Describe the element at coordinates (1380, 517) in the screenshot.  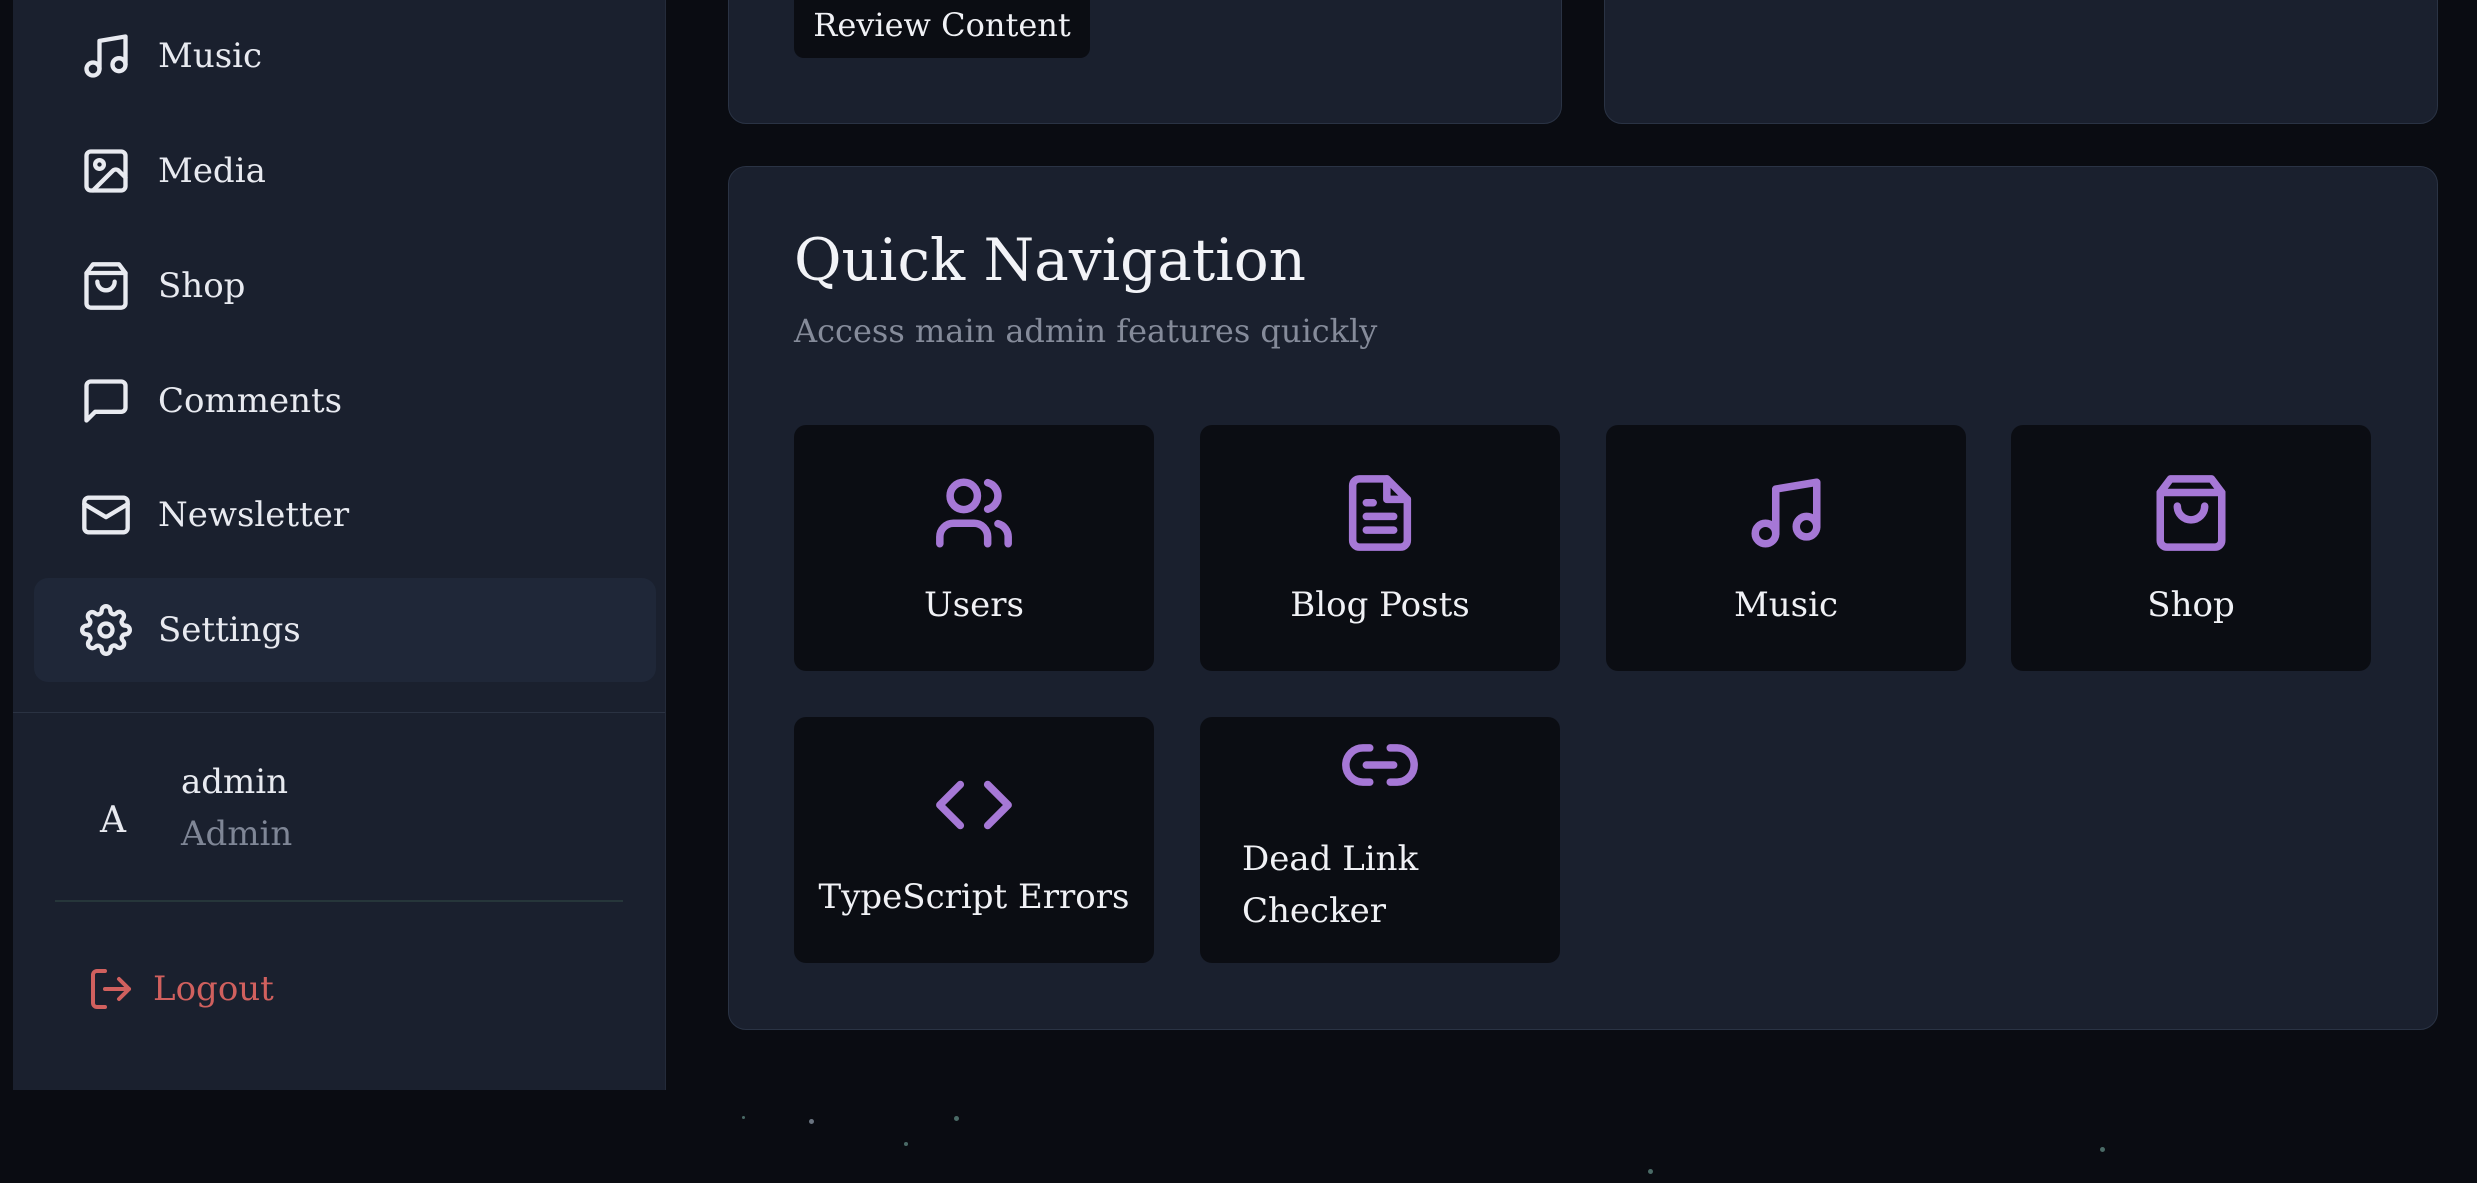
I see `file-text-icon` at that location.